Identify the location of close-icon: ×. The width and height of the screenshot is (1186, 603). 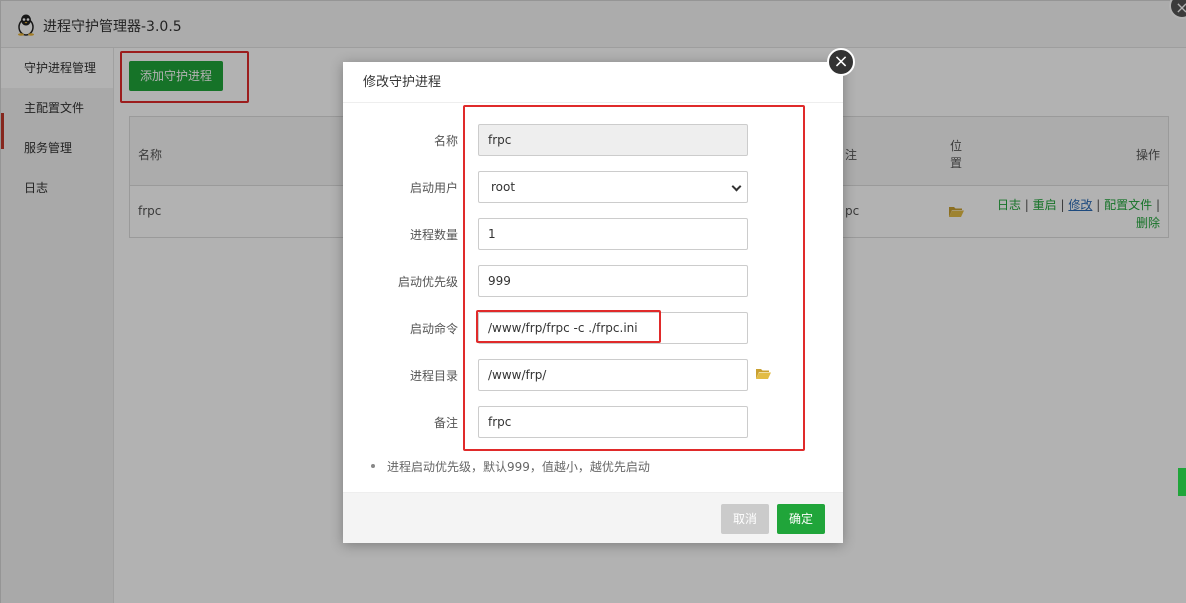
(841, 62).